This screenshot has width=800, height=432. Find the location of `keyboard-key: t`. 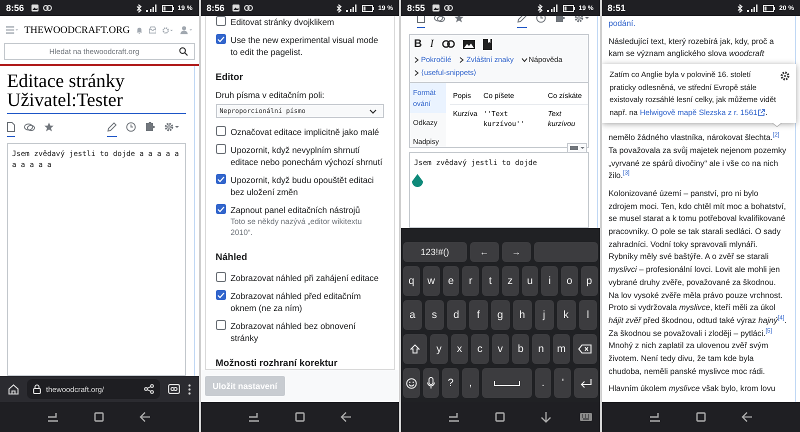

keyboard-key: t is located at coordinates (490, 281).